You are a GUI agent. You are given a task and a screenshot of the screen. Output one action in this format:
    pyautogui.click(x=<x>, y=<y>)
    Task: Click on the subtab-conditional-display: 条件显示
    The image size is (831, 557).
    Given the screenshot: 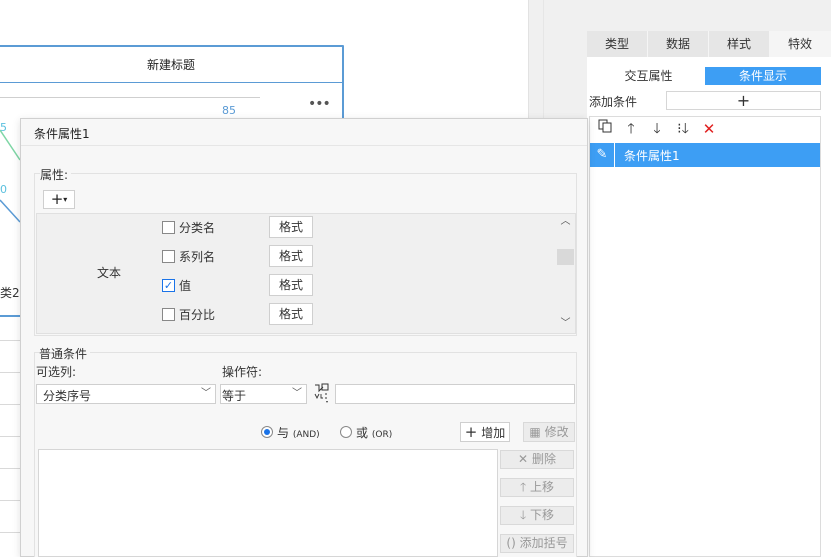 What is the action you would take?
    pyautogui.click(x=763, y=76)
    